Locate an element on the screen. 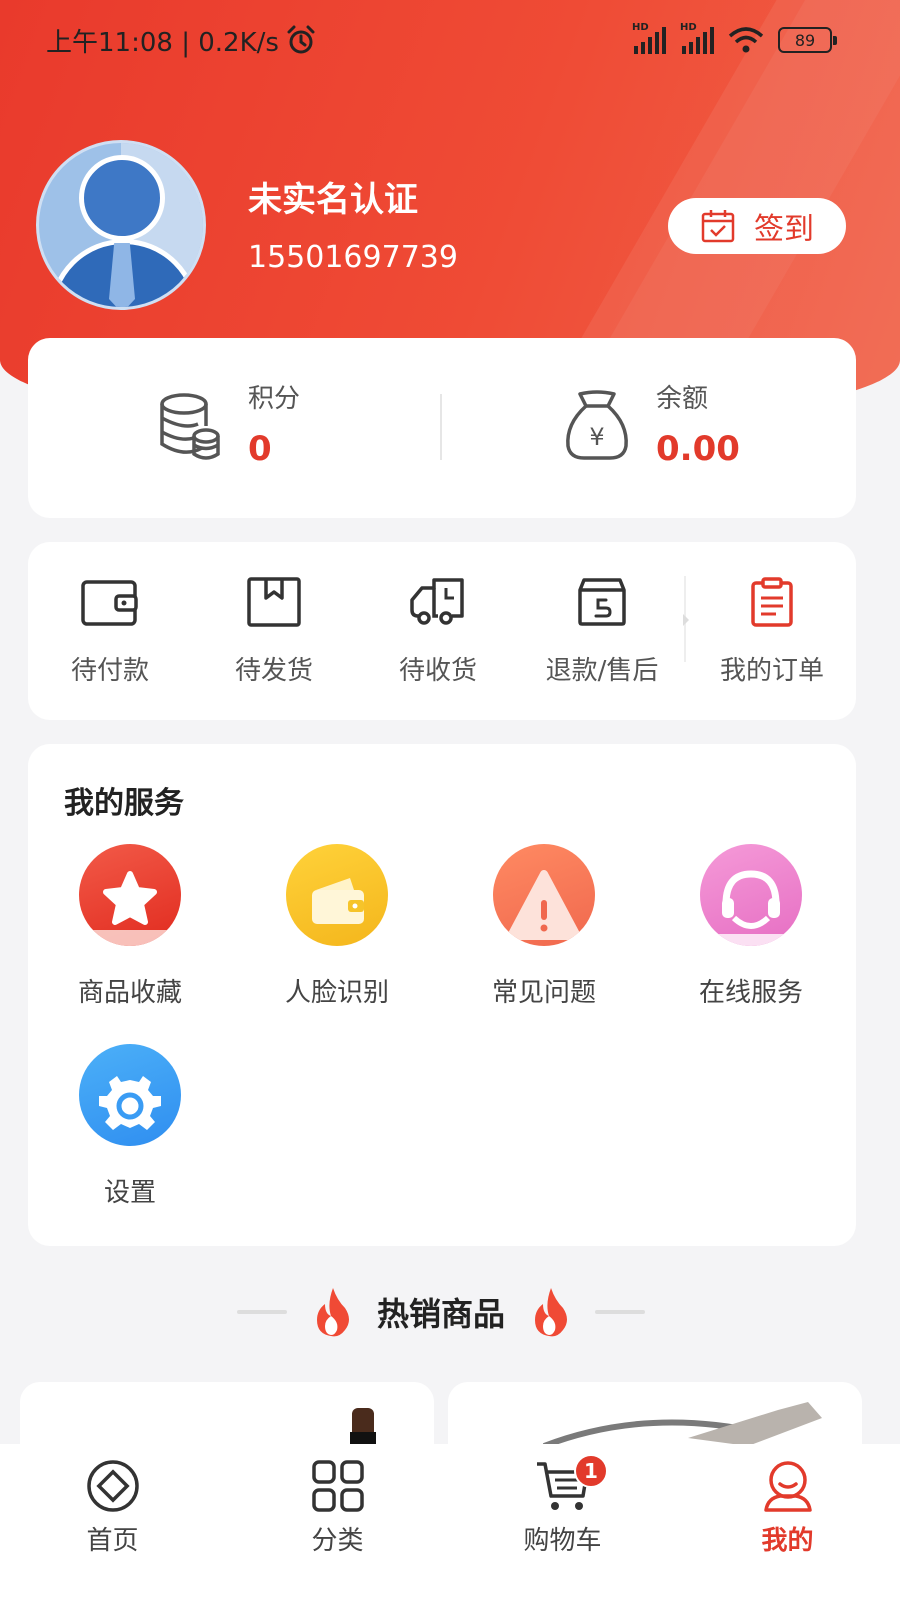 The height and width of the screenshot is (1600, 900). service-label: 商品收藏 is located at coordinates (129, 993).